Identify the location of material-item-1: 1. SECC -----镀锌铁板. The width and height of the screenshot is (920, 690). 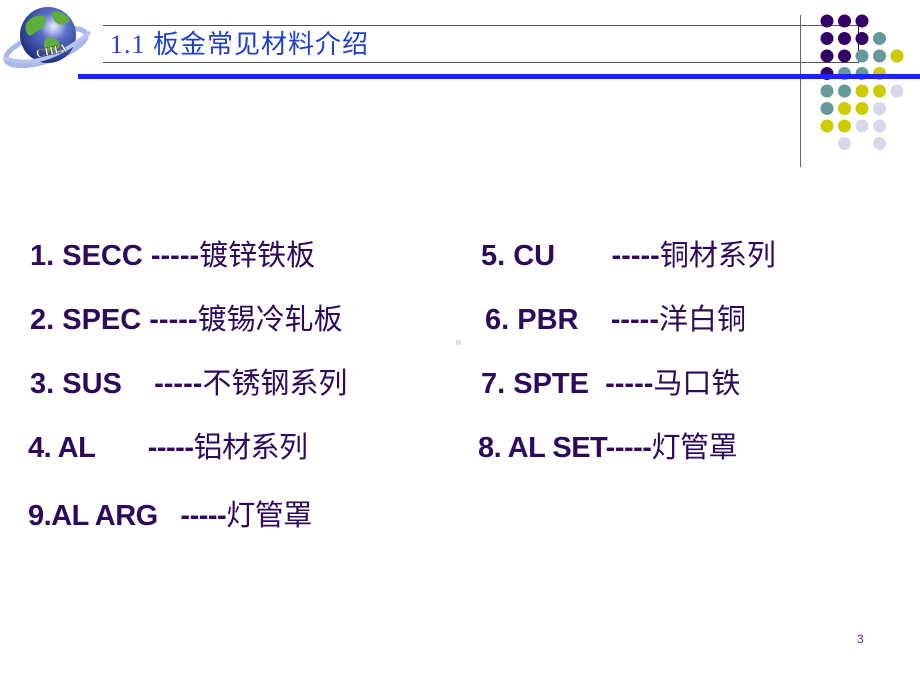
(172, 253).